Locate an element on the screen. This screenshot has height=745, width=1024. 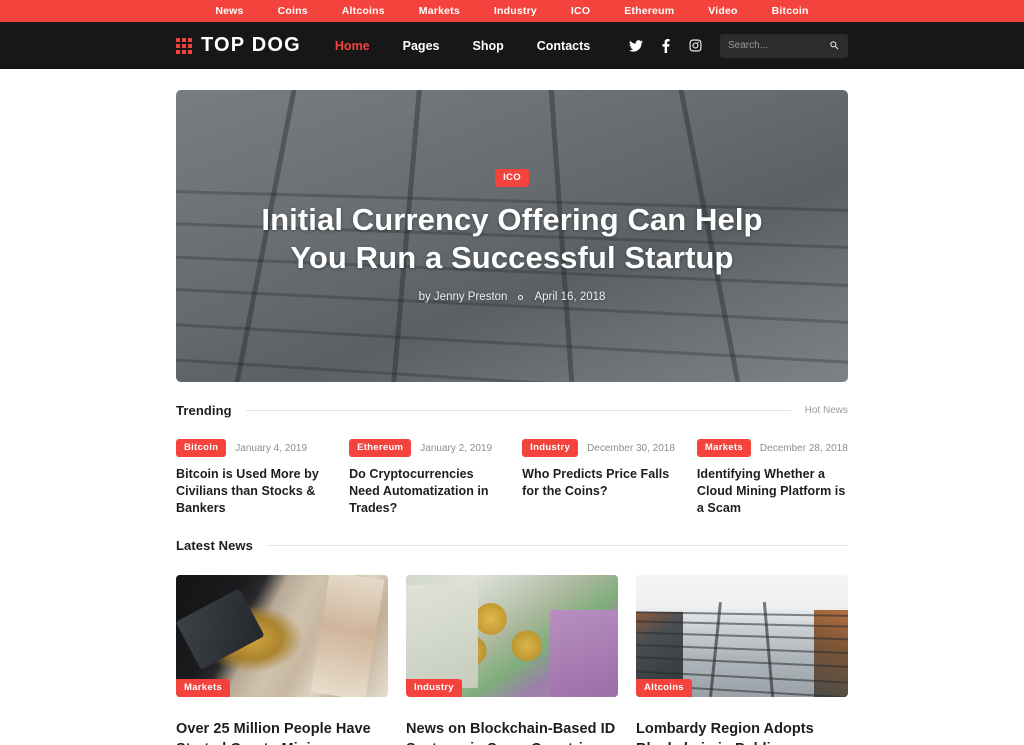
main-nav: Home Pages Shop Contacts is located at coordinates (462, 46).